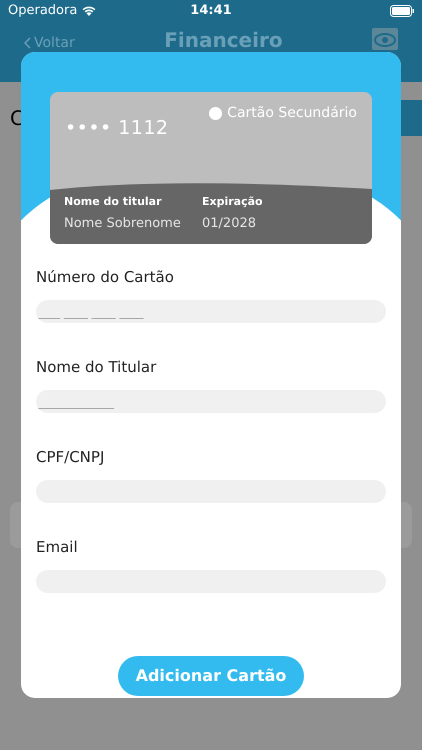  Describe the element at coordinates (116, 128) in the screenshot. I see `card-number: •••• 1112` at that location.